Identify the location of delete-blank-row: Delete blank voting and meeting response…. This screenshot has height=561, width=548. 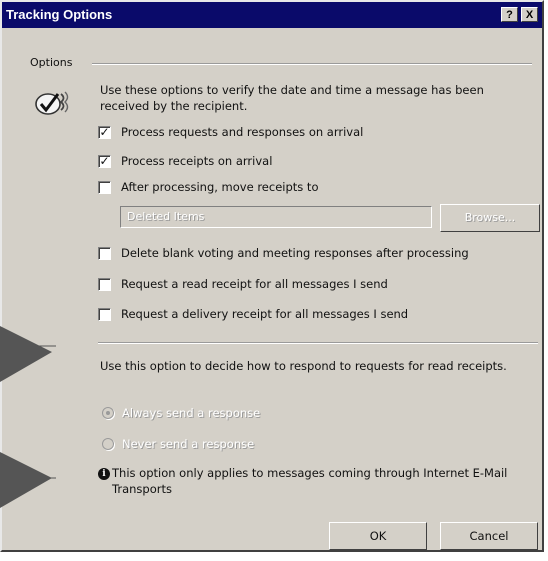
(283, 253).